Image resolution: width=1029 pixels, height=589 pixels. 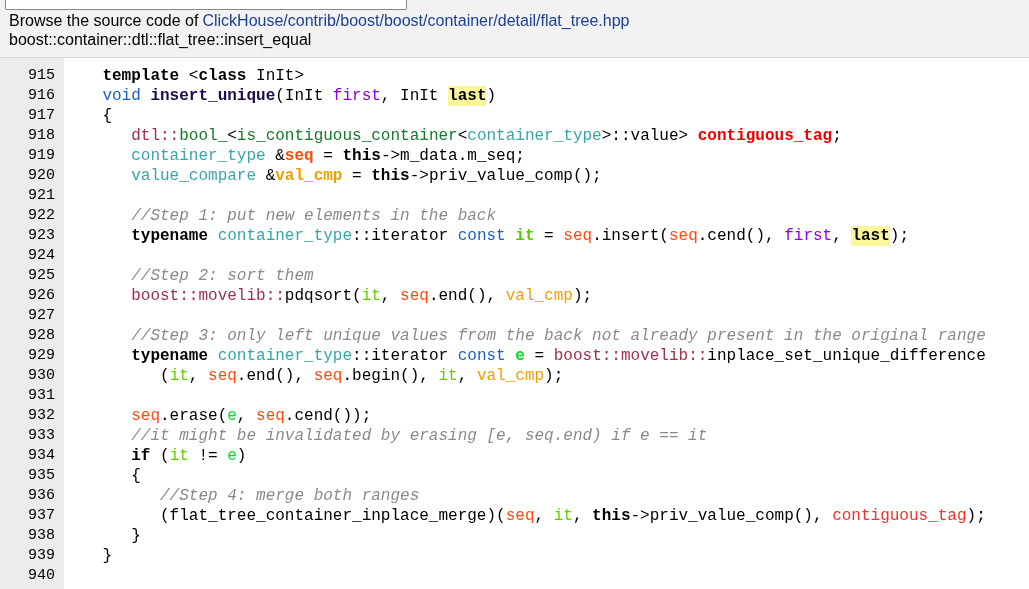 What do you see at coordinates (194, 416) in the screenshot?
I see `code-token: .erase(` at bounding box center [194, 416].